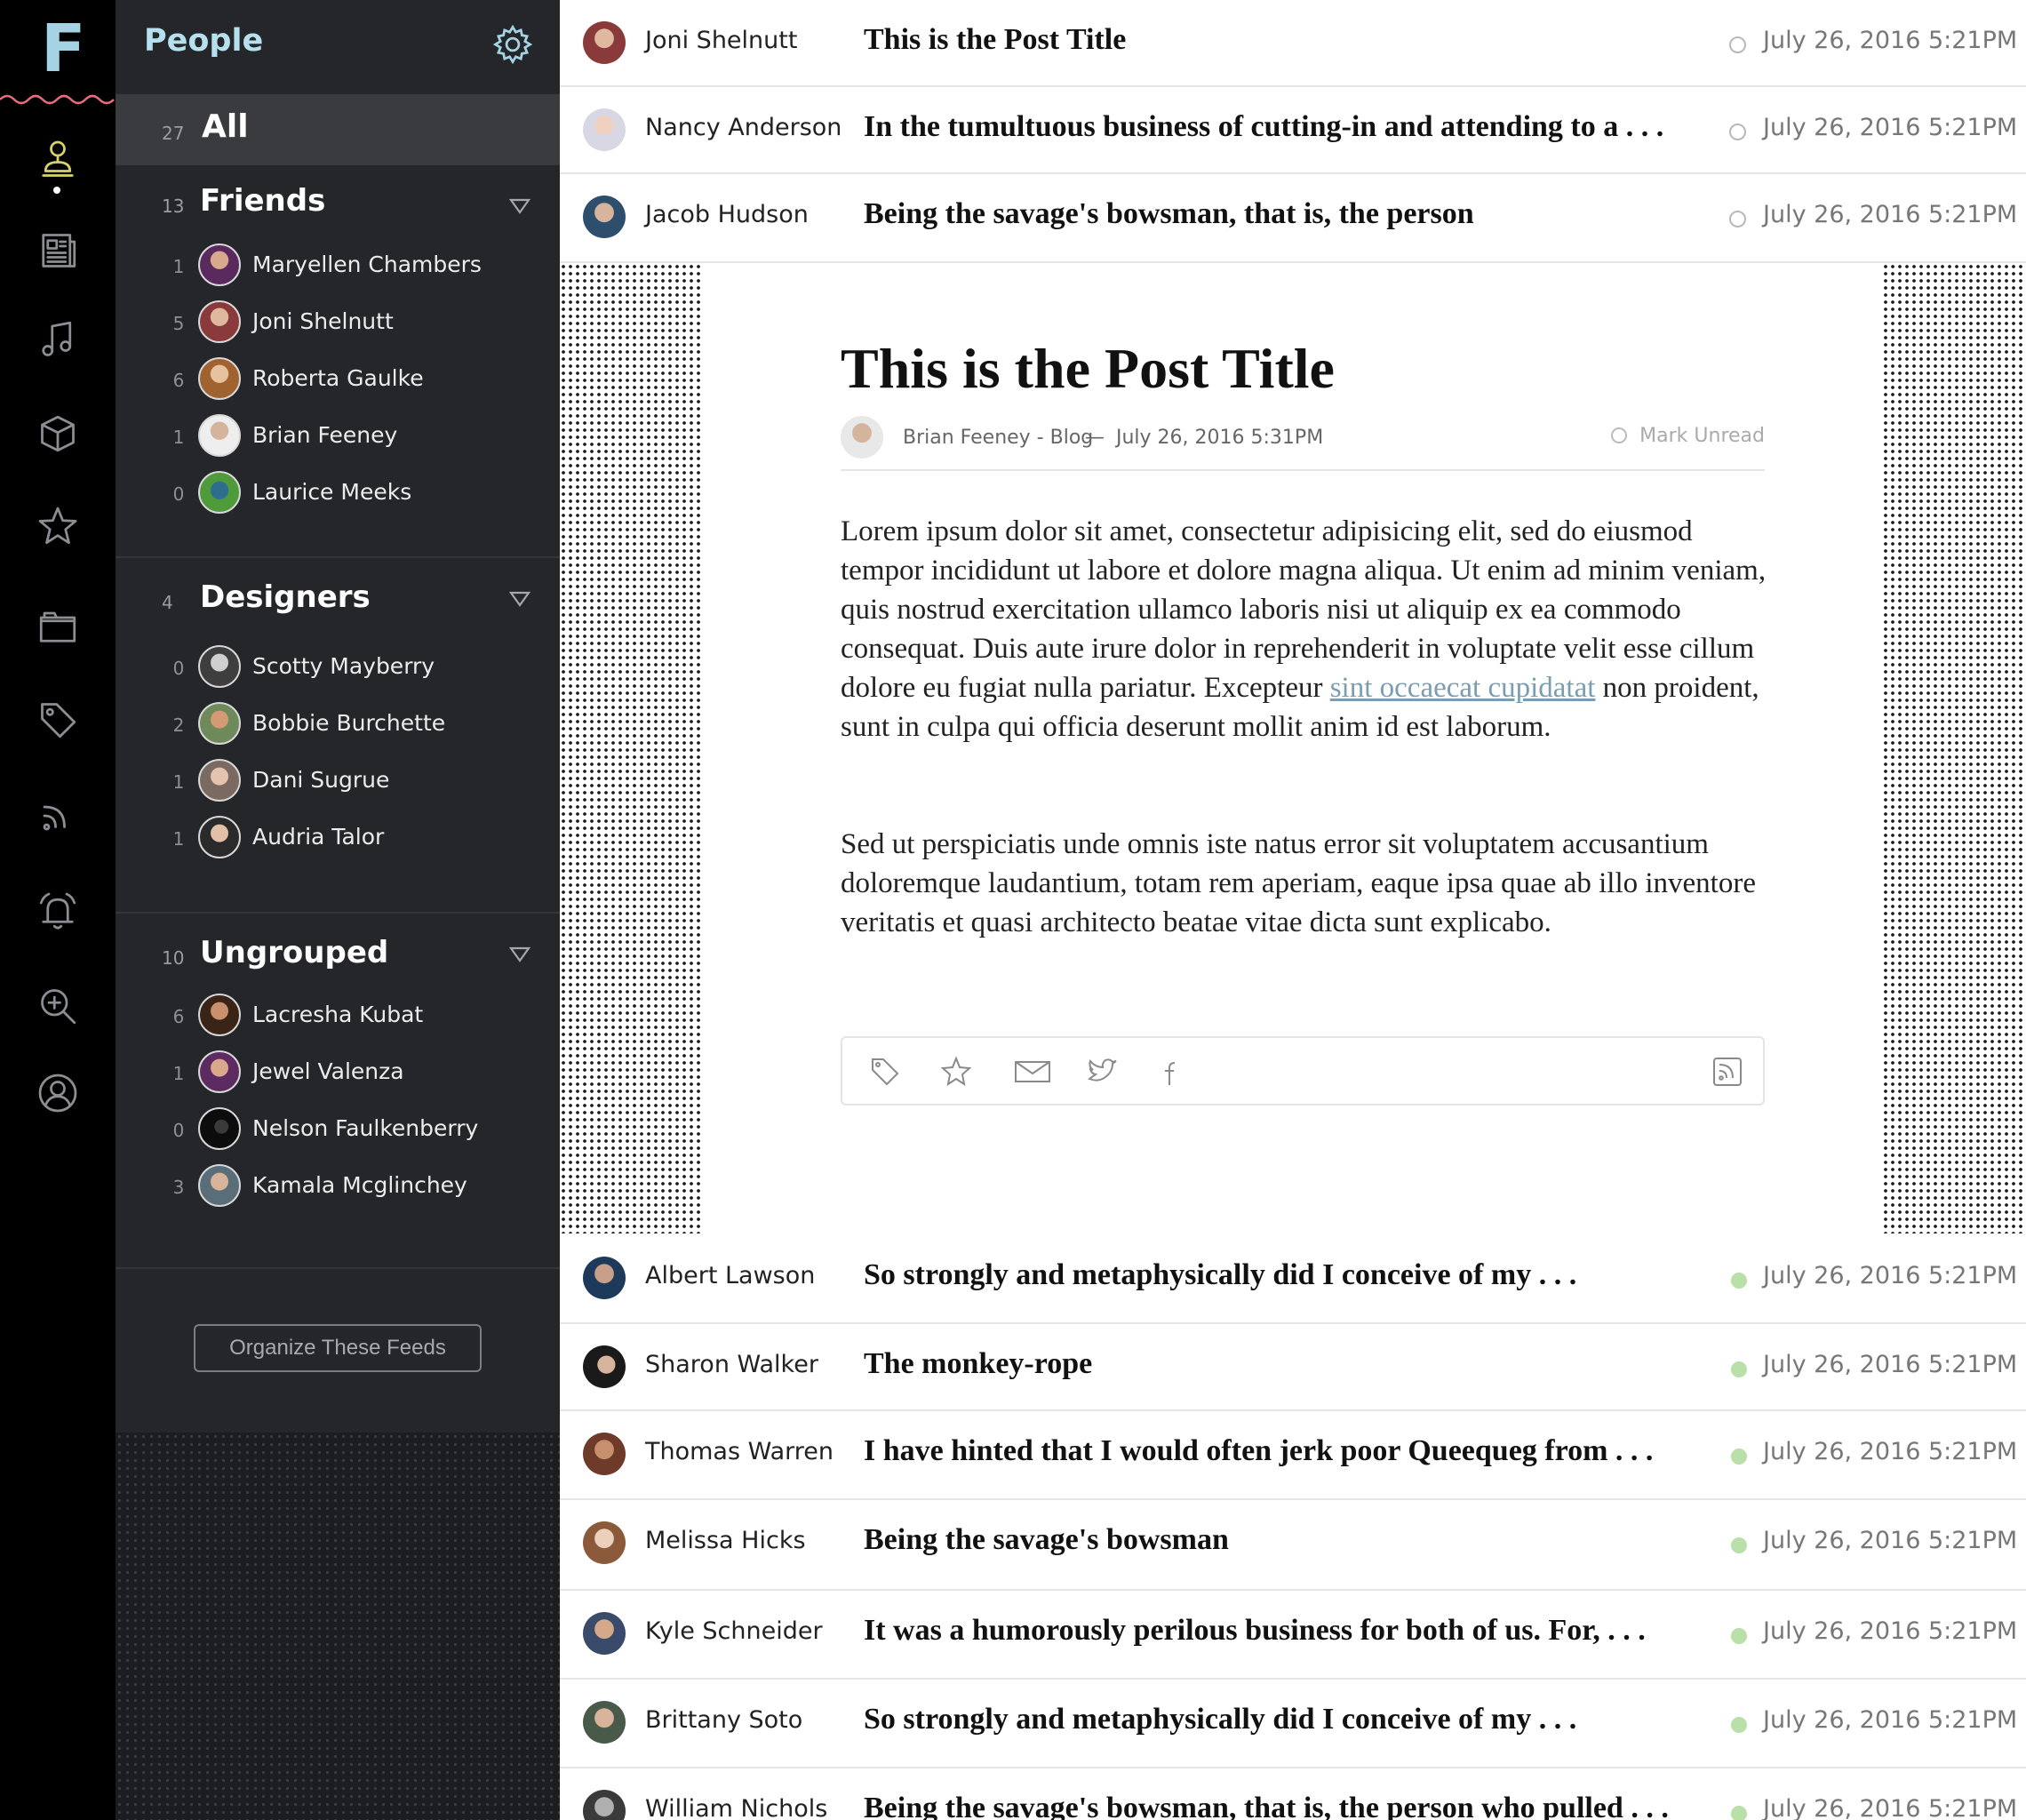 The height and width of the screenshot is (1820, 2026). Describe the element at coordinates (294, 952) in the screenshot. I see `group-name: Ungrouped` at that location.